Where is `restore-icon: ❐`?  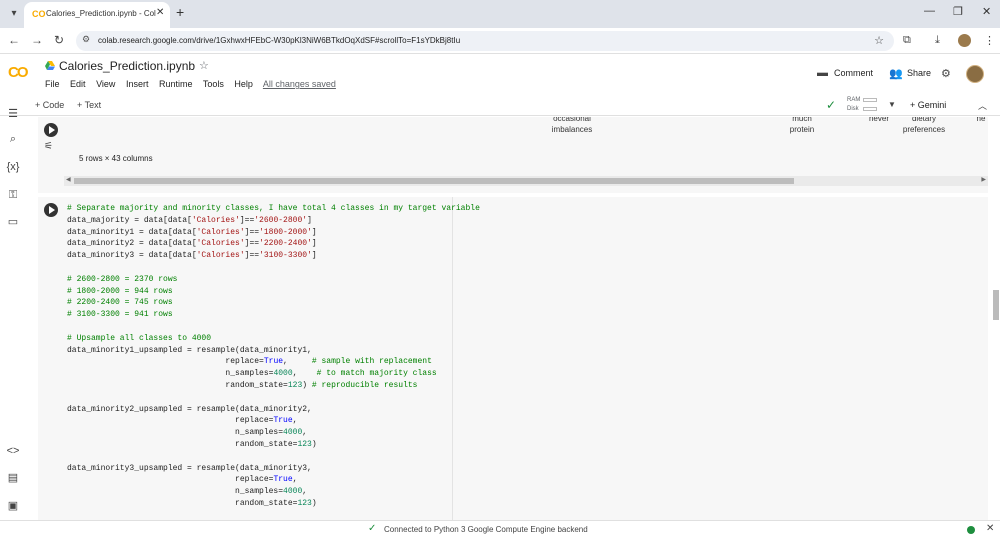
restore-icon: ❐ is located at coordinates (958, 11).